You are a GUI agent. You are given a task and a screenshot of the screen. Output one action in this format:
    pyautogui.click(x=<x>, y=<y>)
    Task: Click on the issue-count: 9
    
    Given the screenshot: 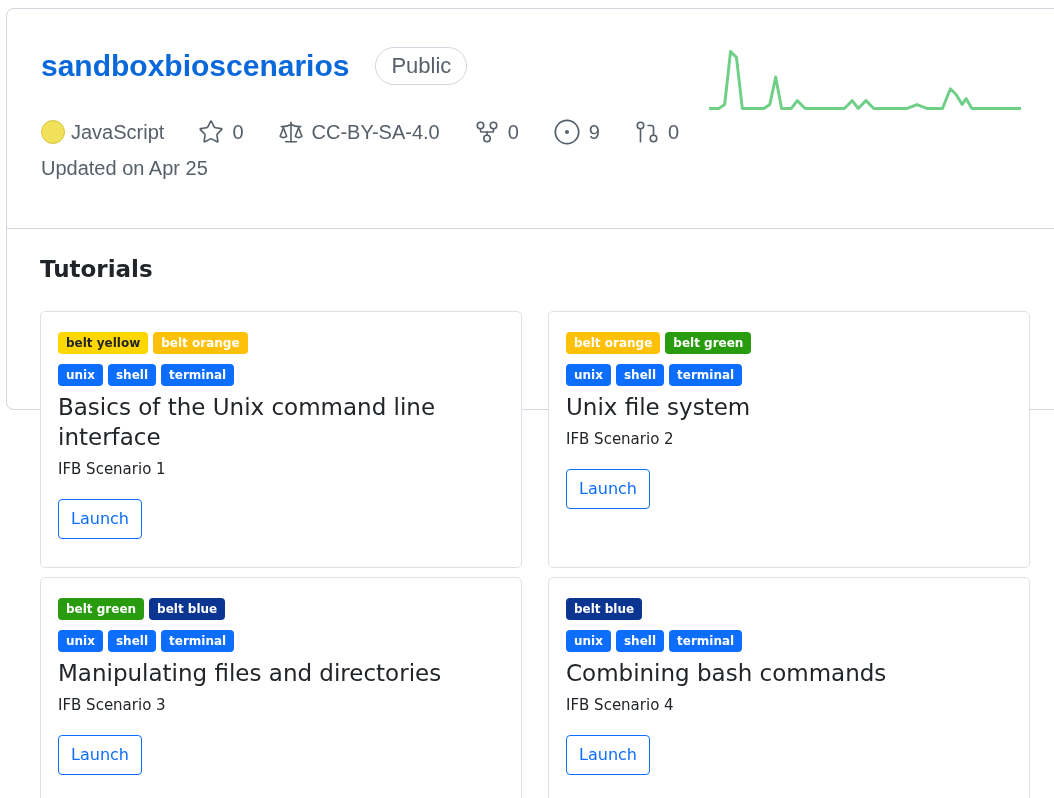 What is the action you would take?
    pyautogui.click(x=594, y=132)
    